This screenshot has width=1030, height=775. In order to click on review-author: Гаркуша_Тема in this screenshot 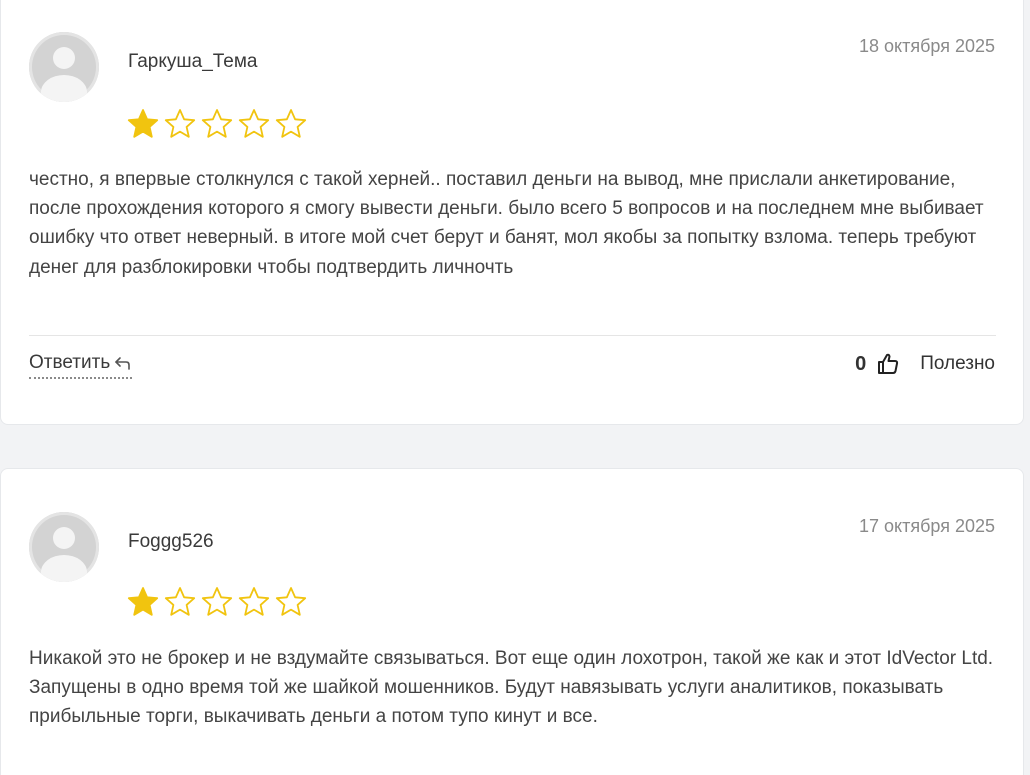, I will do `click(193, 61)`.